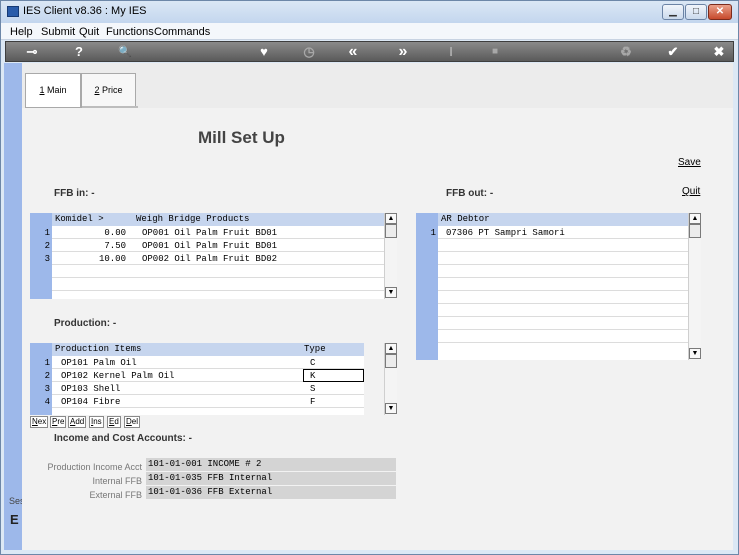  What do you see at coordinates (689, 162) in the screenshot?
I see `save-link: Save` at bounding box center [689, 162].